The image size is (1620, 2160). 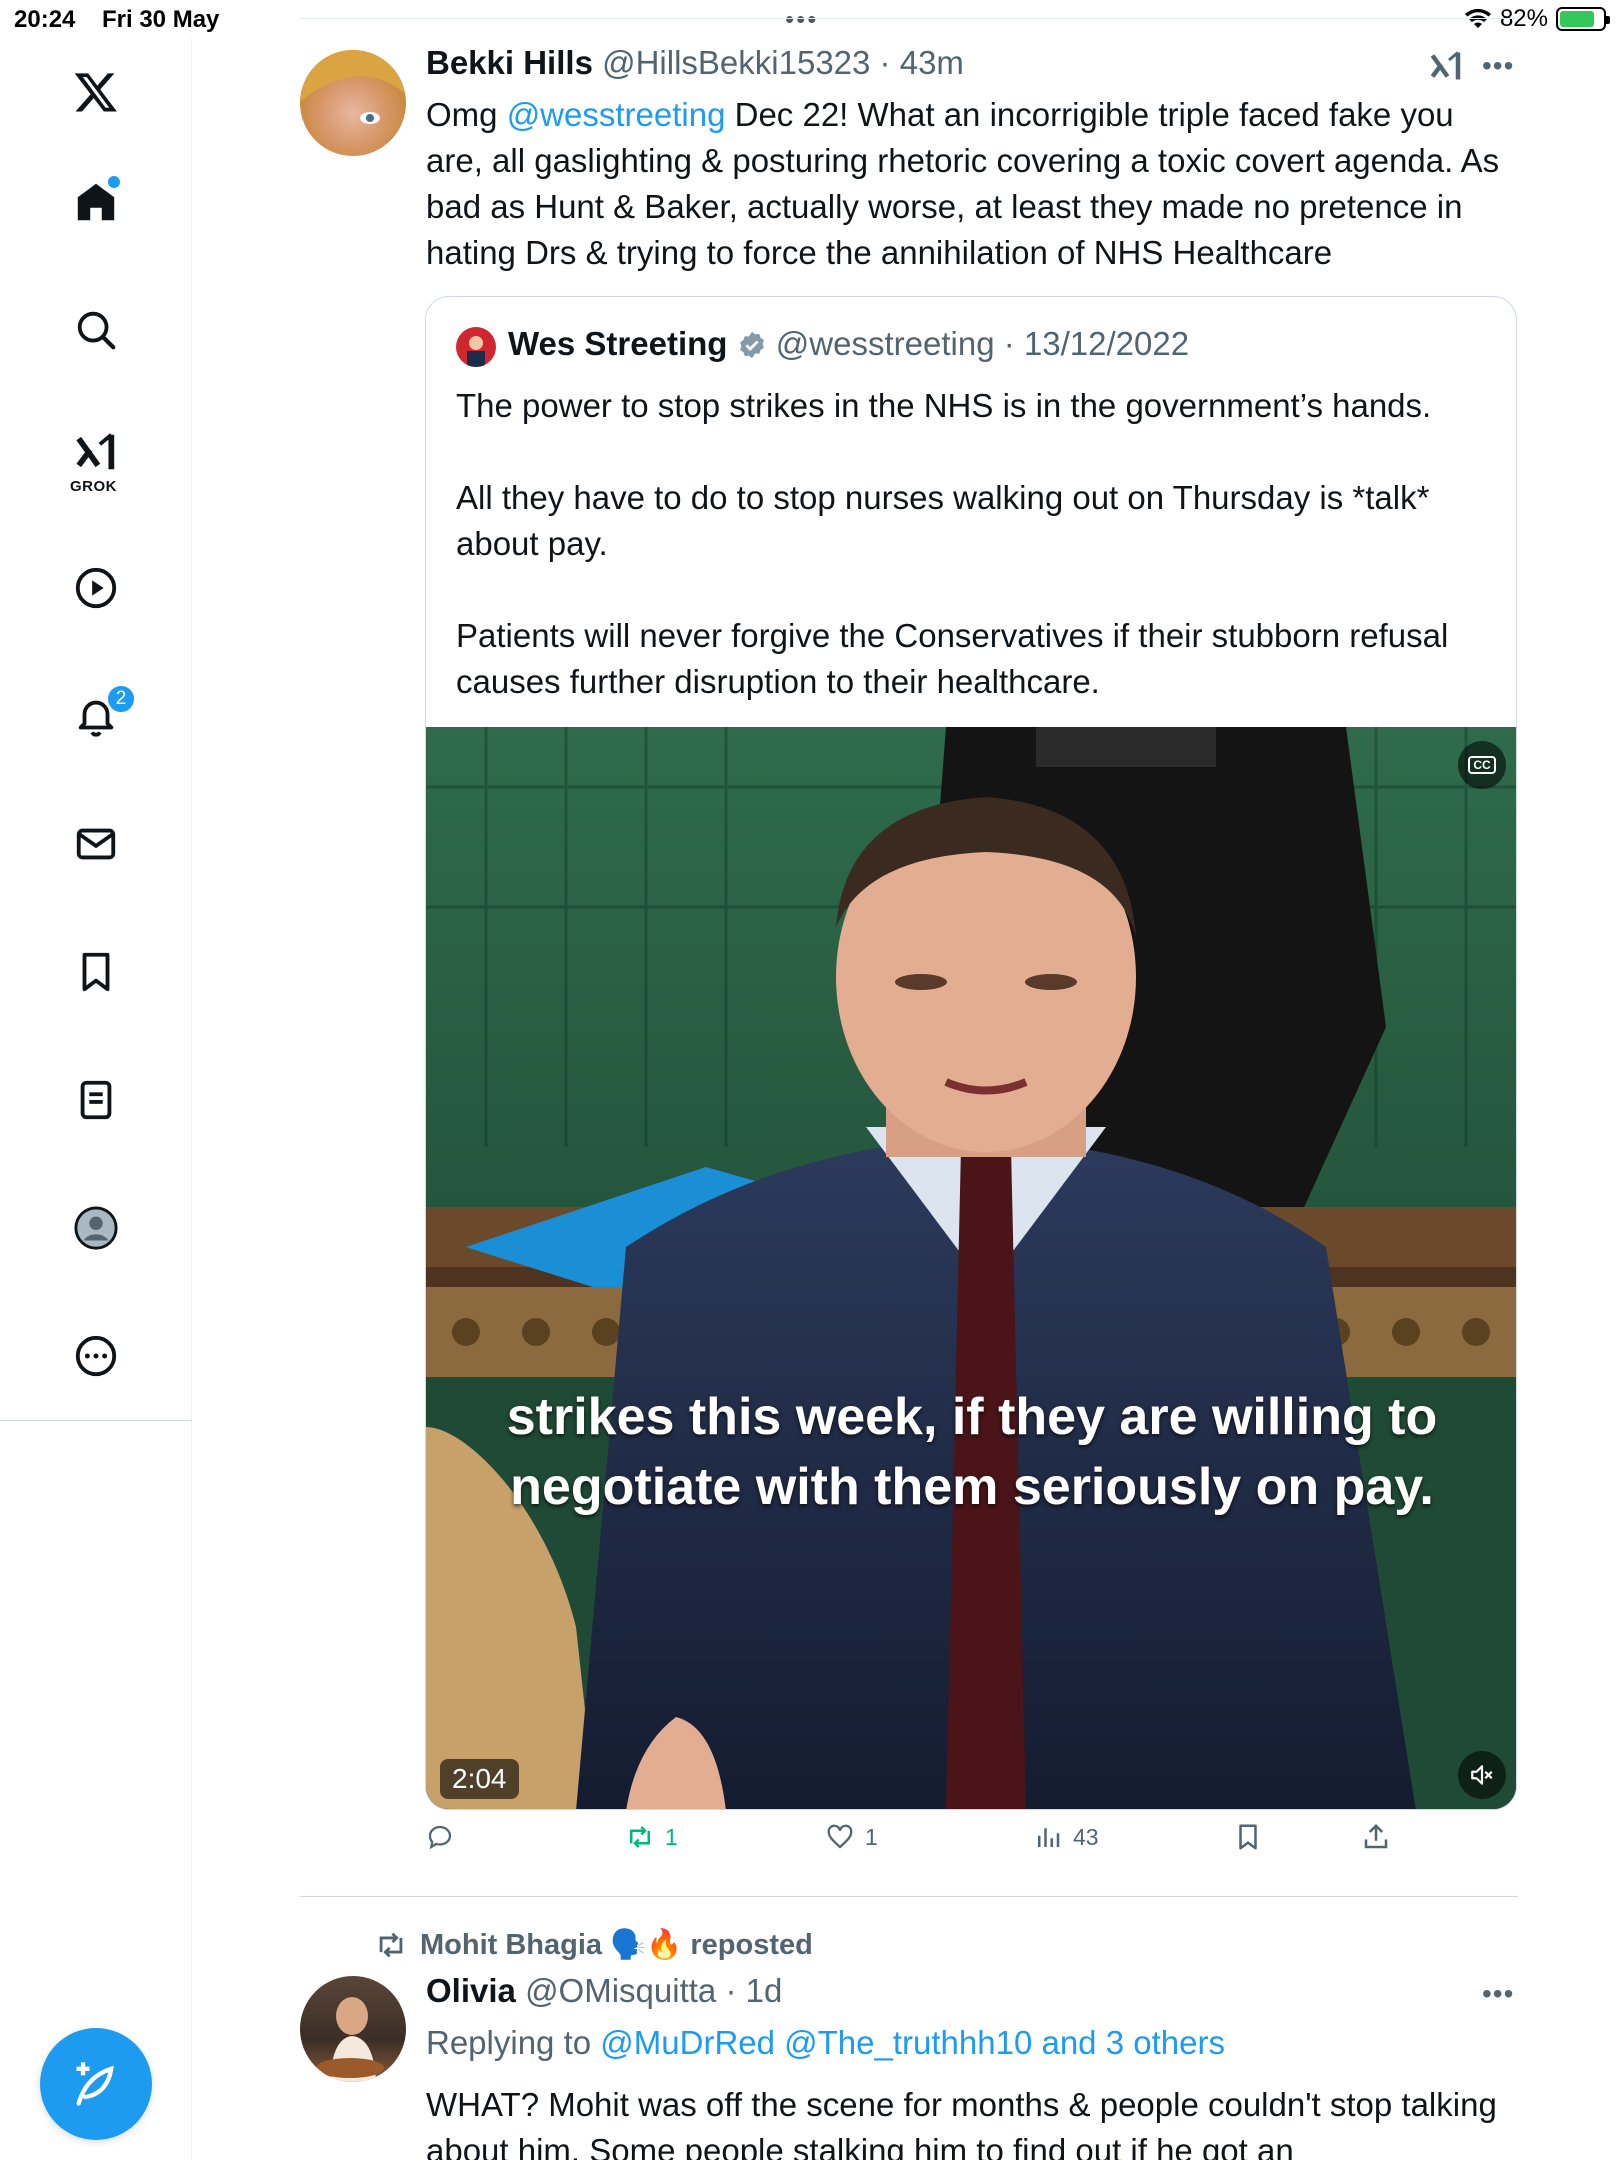 I want to click on bookmark-button, so click(x=1248, y=1837).